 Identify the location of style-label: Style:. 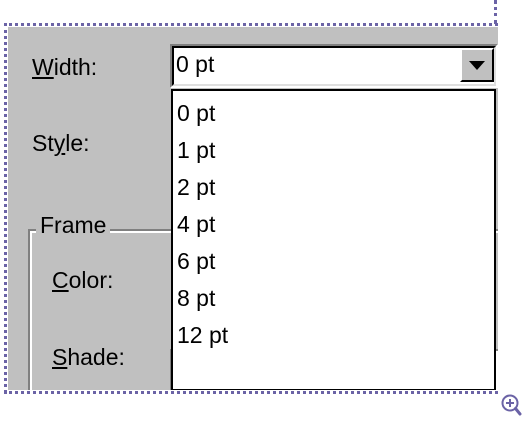
(61, 143).